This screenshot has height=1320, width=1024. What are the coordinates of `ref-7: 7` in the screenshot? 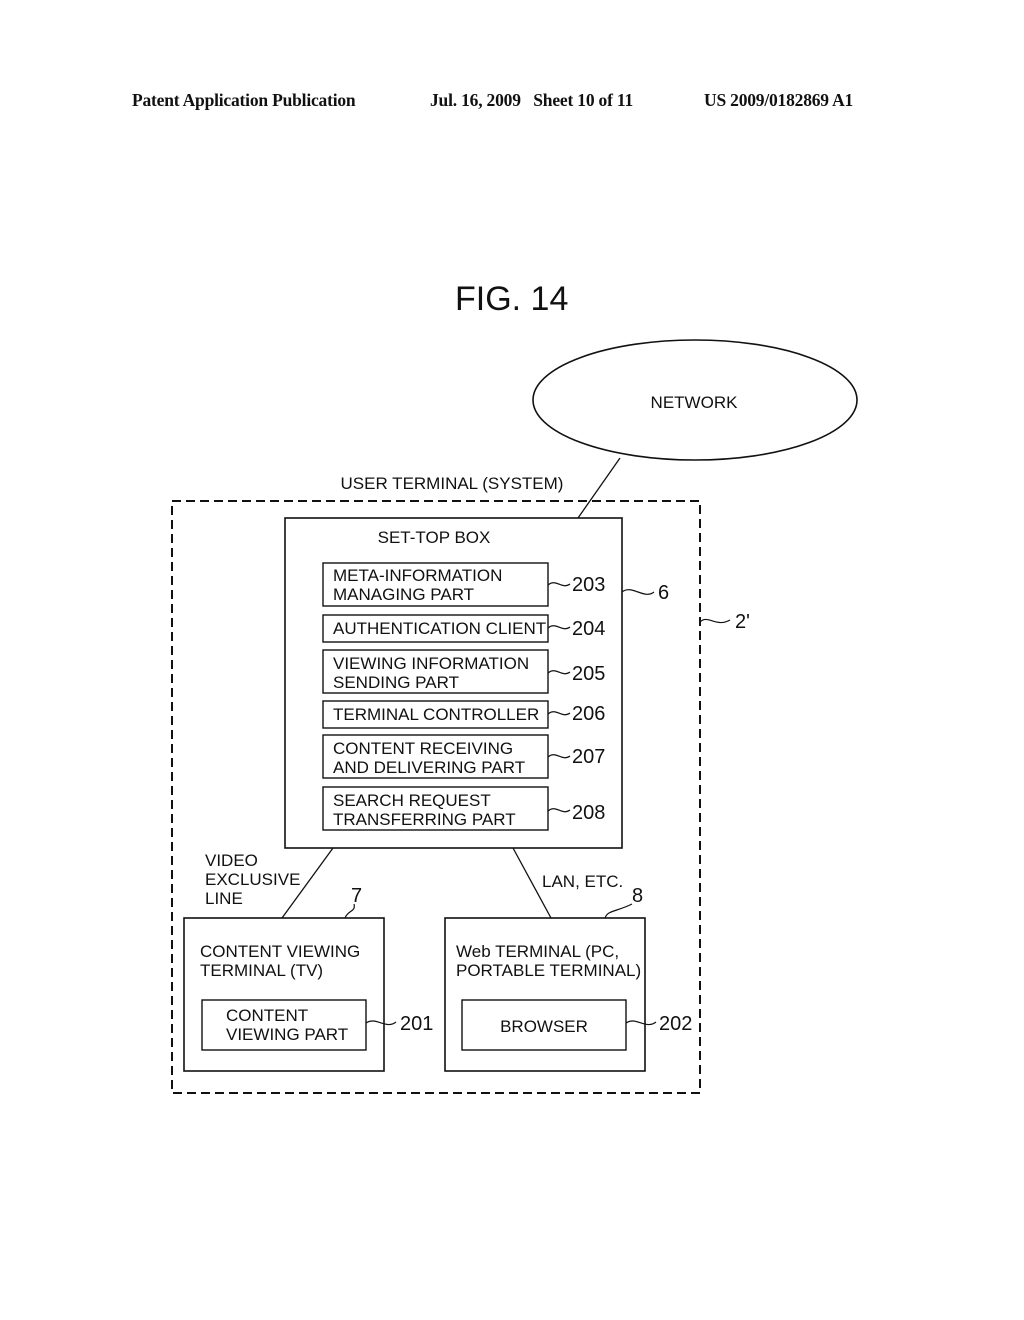 It's located at (356, 896).